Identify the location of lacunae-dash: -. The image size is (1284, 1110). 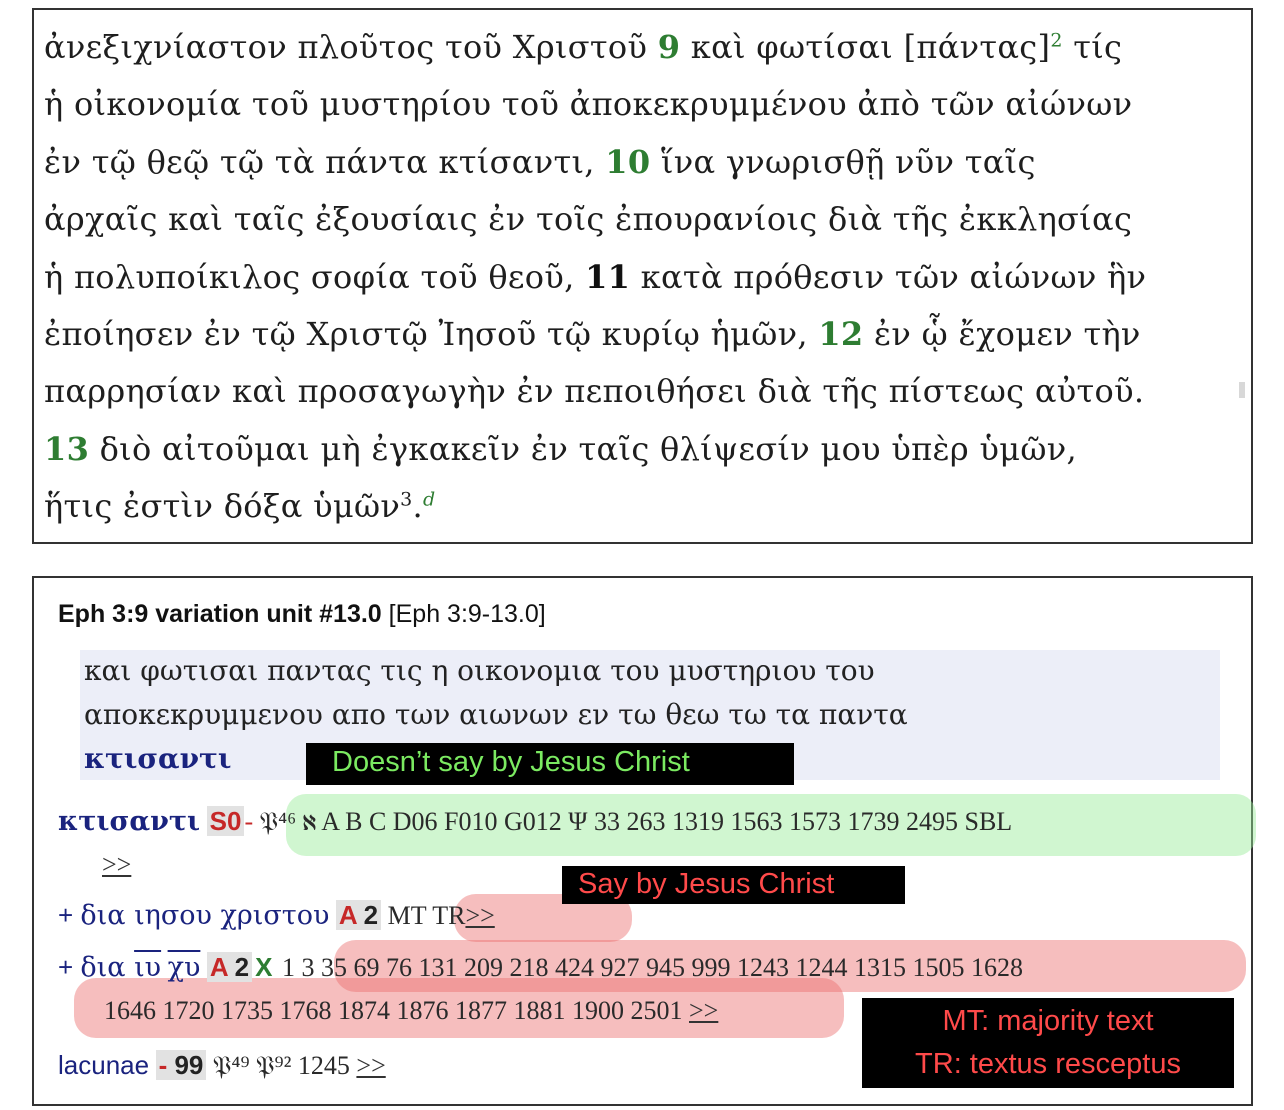
(166, 1065).